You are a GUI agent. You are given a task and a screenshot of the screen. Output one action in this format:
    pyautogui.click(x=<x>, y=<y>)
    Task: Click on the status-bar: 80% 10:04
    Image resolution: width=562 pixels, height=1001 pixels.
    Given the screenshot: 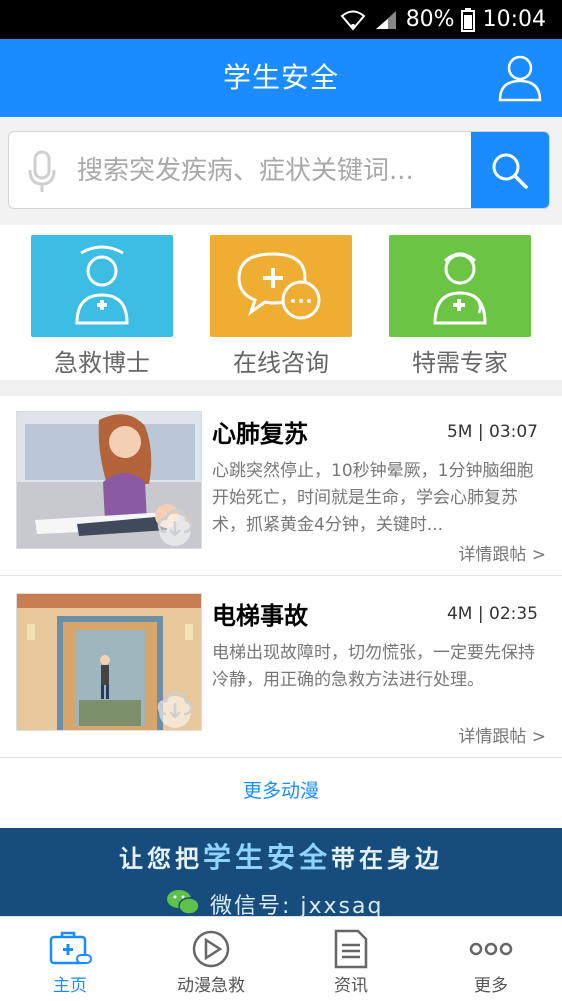 What is the action you would take?
    pyautogui.click(x=281, y=19)
    